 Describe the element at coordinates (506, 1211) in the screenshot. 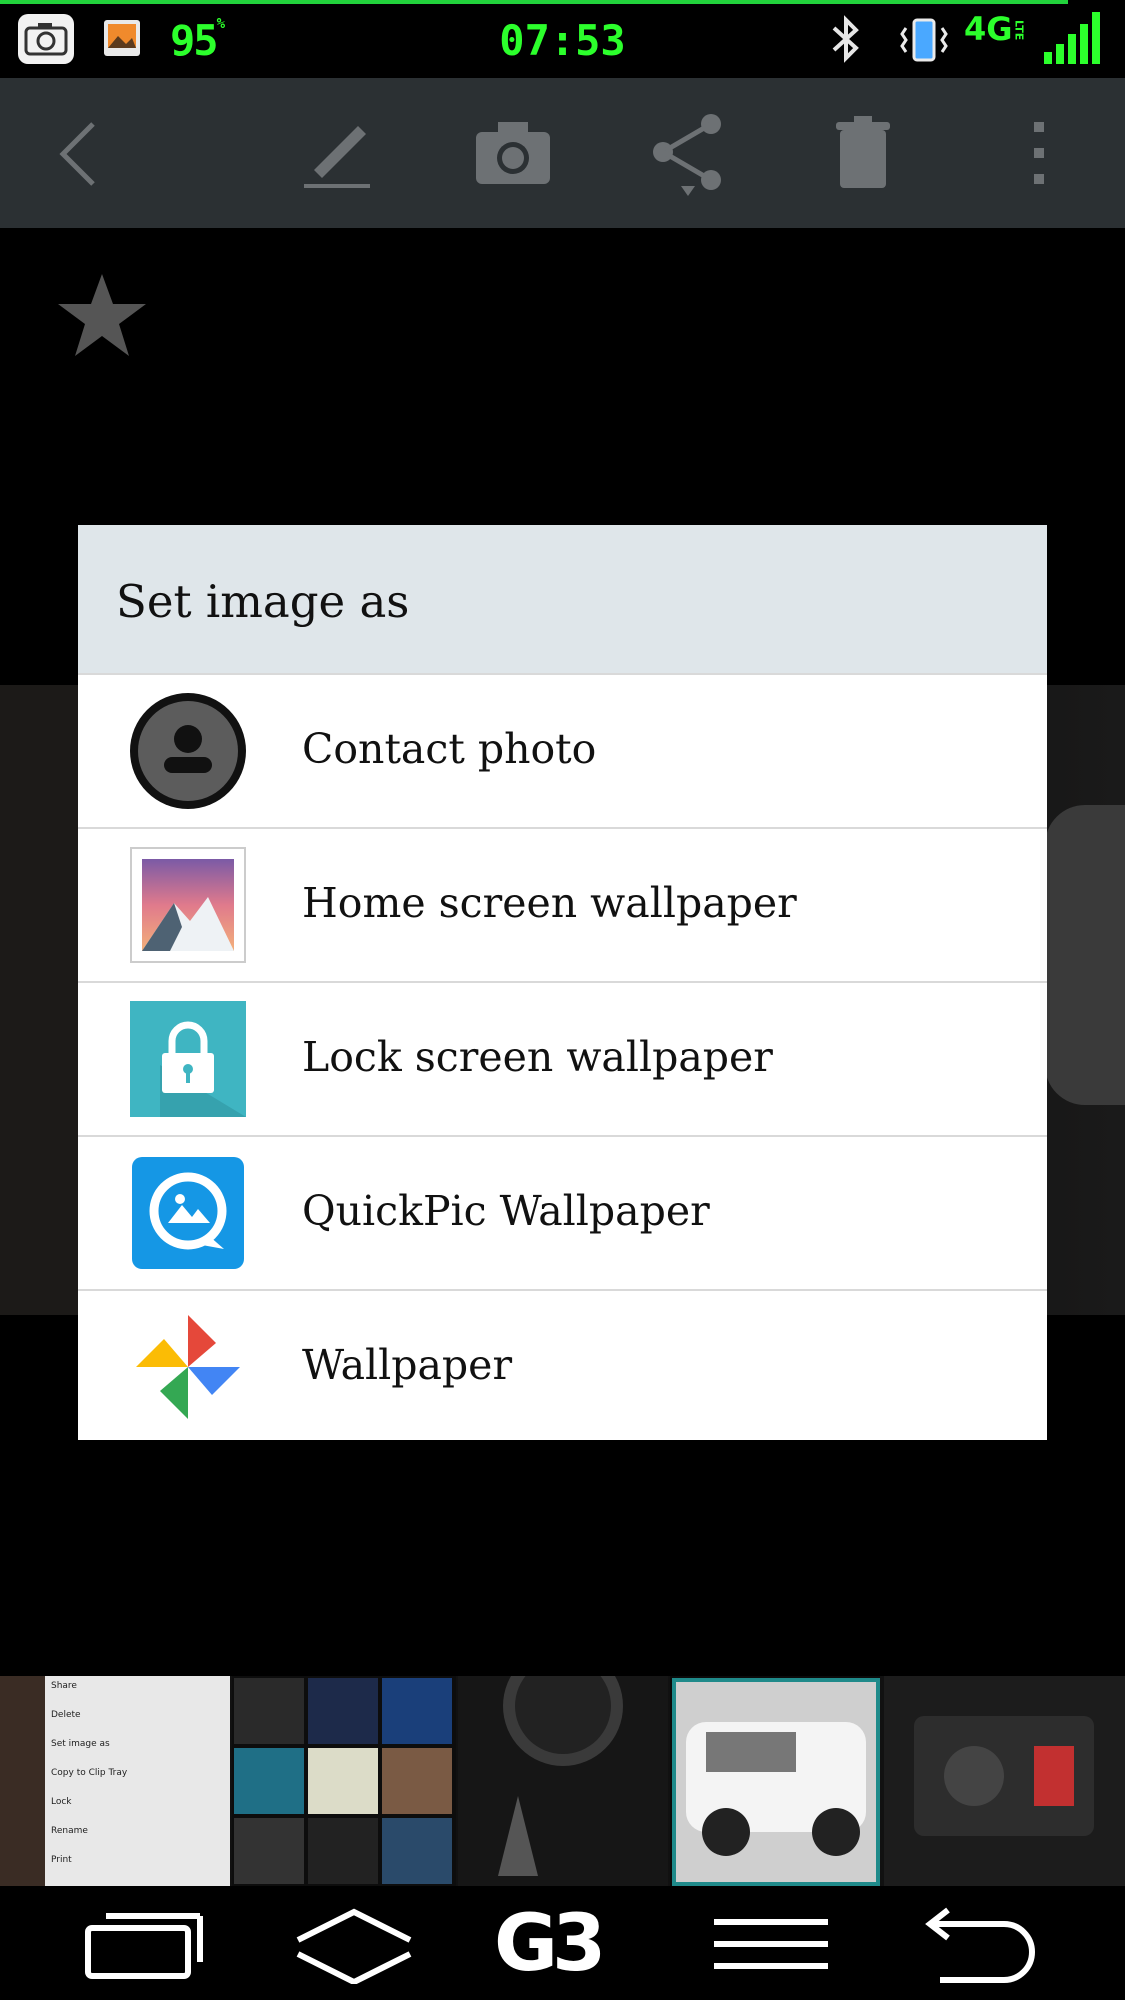

I see `option-label: QuickPic Wallpaper` at that location.